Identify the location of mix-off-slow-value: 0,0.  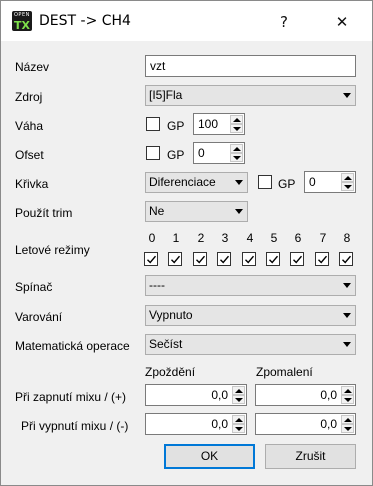
(328, 424).